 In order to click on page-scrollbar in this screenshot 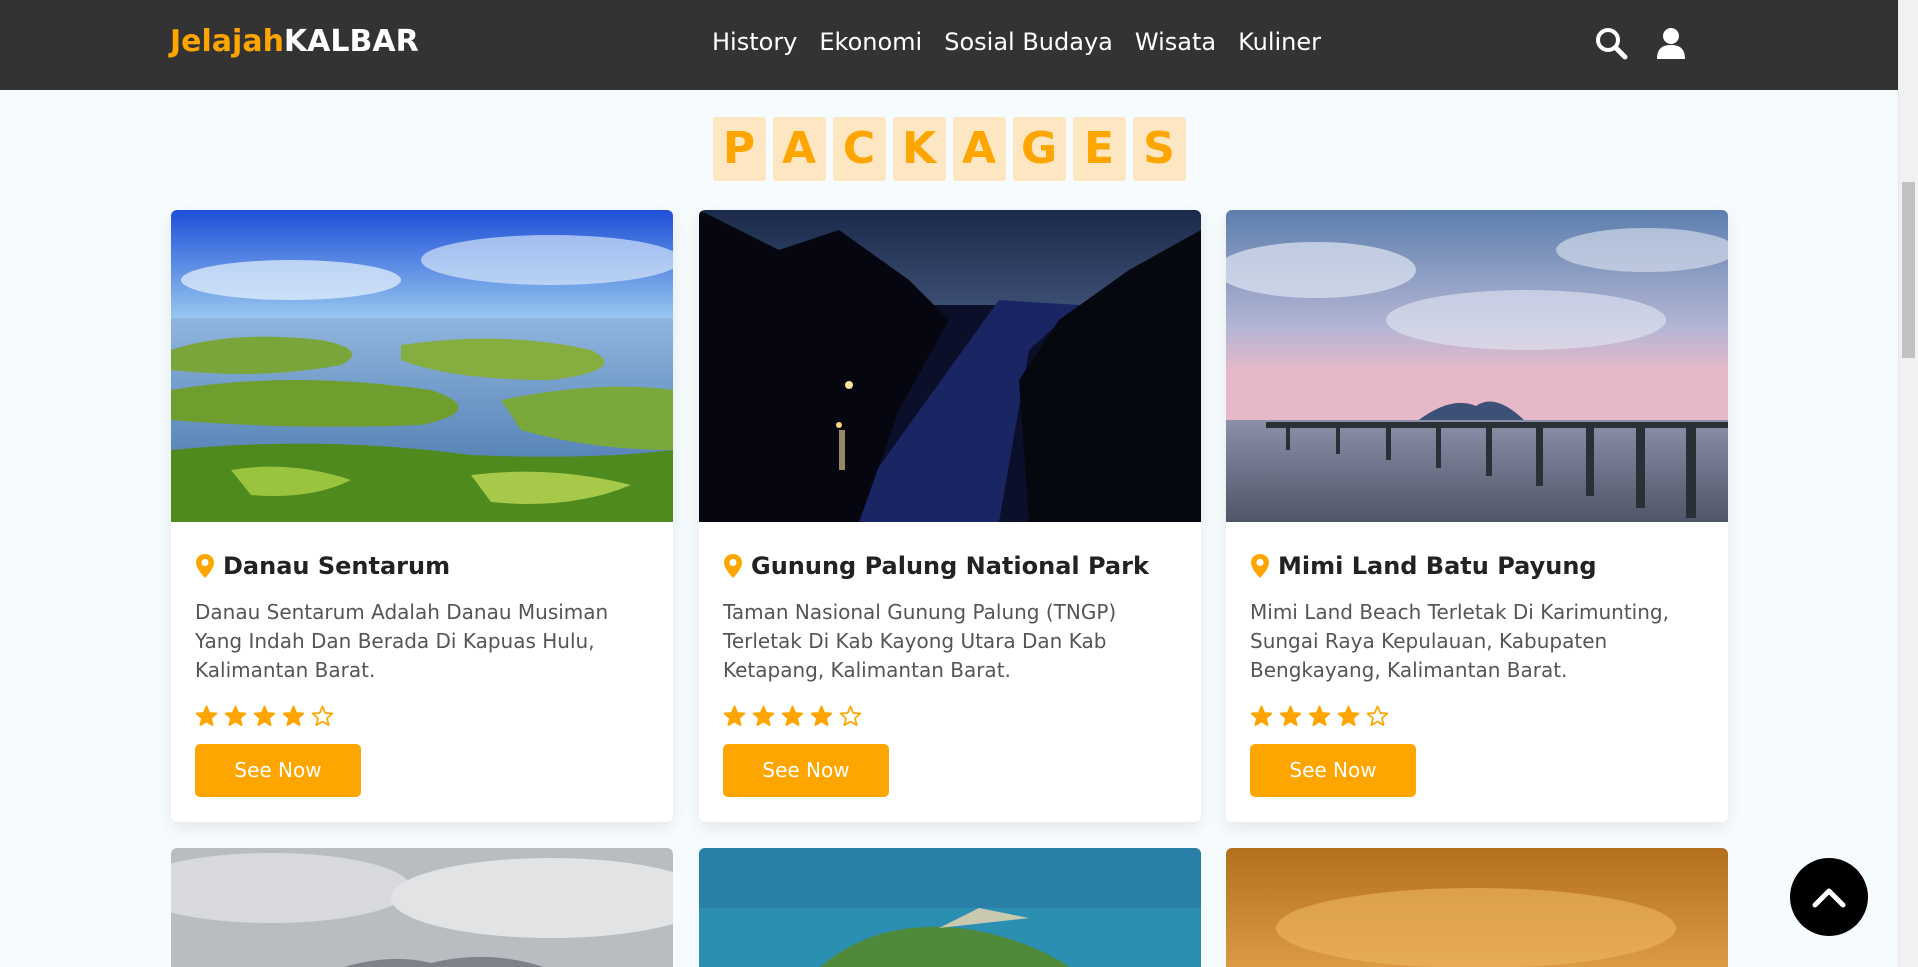, I will do `click(1908, 483)`.